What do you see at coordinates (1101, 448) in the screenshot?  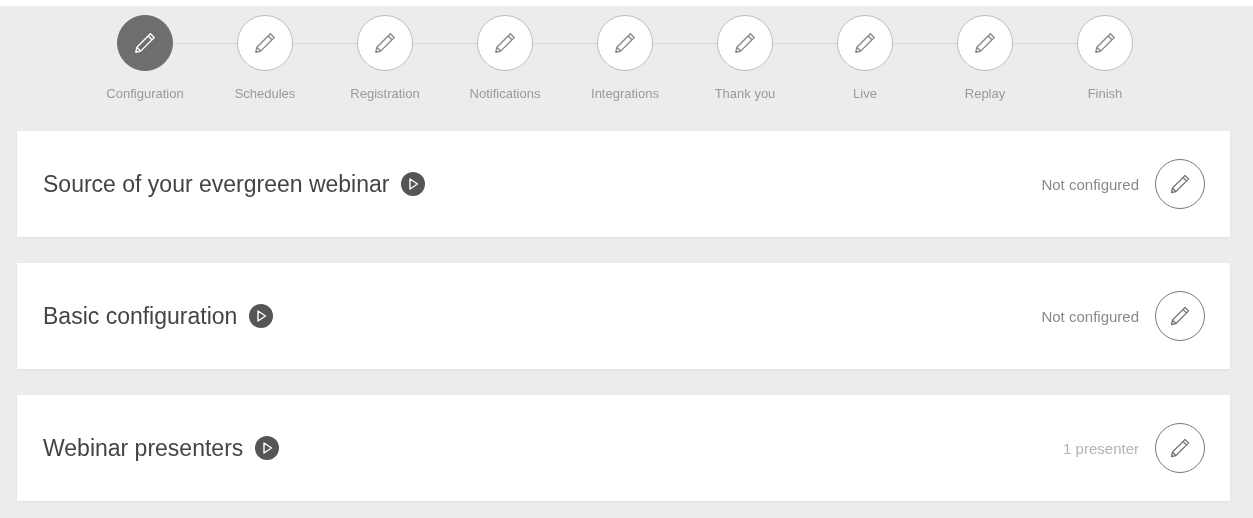 I see `status-text: 1 presenter` at bounding box center [1101, 448].